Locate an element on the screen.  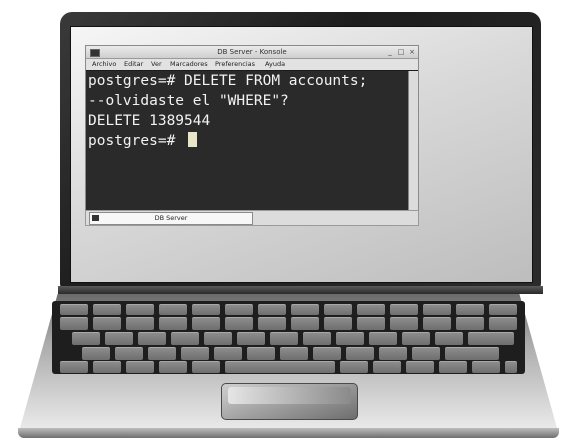
window-titlebar: DB Server - Konsole _ □ × is located at coordinates (252, 52).